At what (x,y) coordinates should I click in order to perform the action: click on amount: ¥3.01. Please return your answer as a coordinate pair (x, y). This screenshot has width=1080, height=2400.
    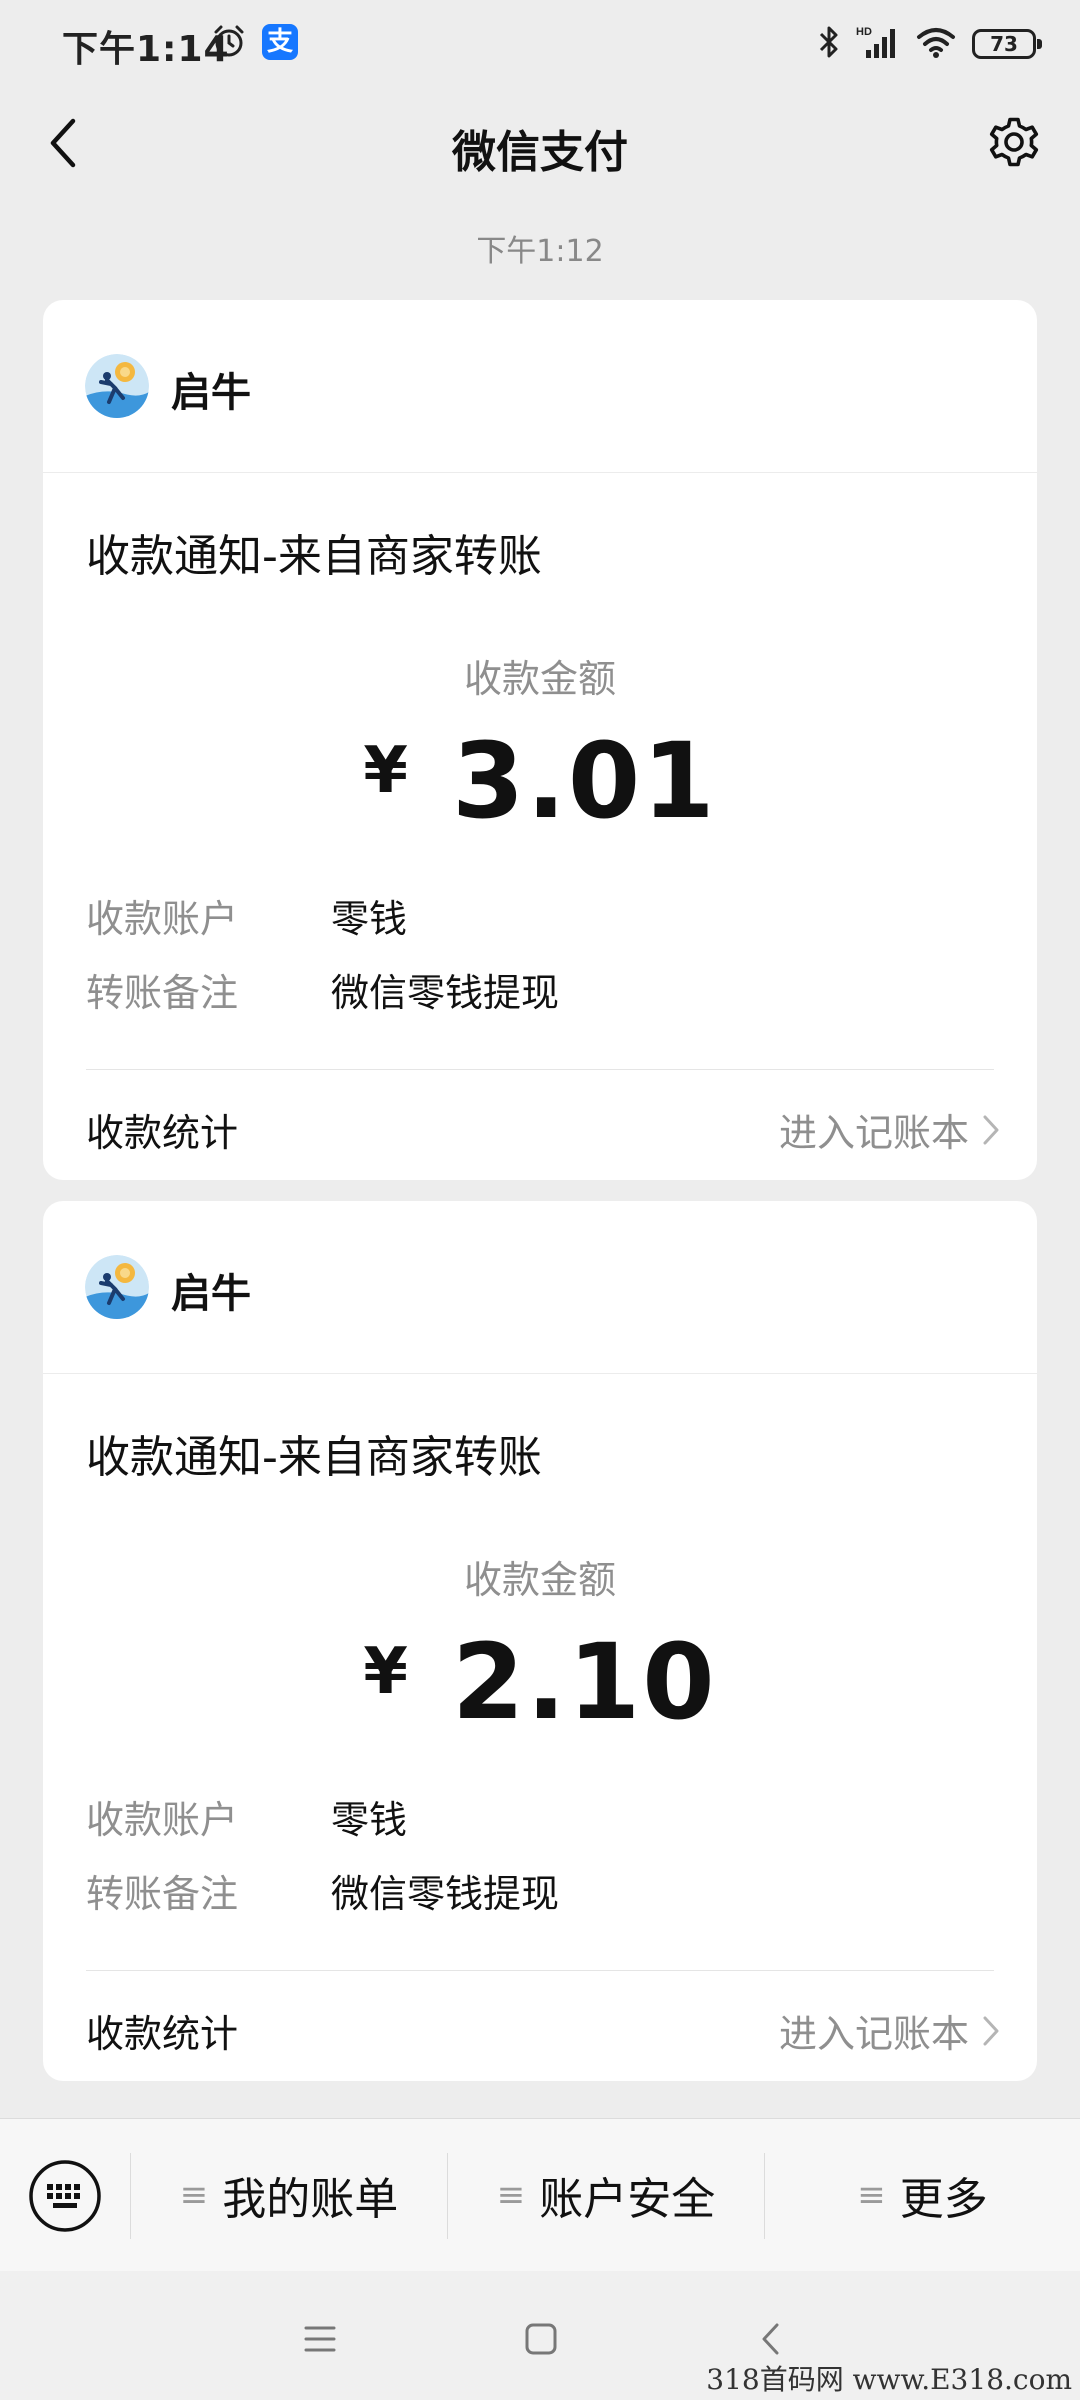
    Looking at the image, I should click on (540, 781).